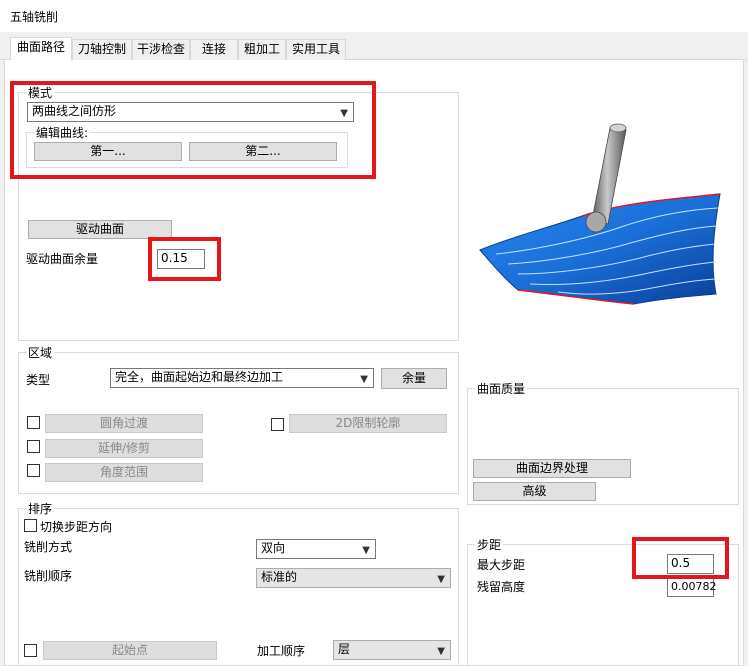 Image resolution: width=748 pixels, height=666 pixels. What do you see at coordinates (124, 423) in the screenshot?
I see `fillet-button: 圆角过渡` at bounding box center [124, 423].